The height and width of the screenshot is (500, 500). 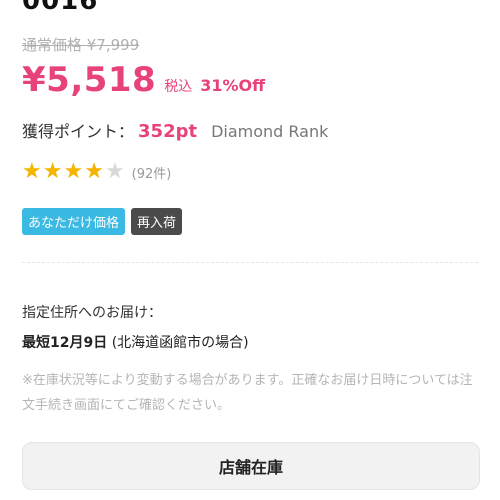 What do you see at coordinates (81, 45) in the screenshot?
I see `regular-price: 通常価格 ¥7,999` at bounding box center [81, 45].